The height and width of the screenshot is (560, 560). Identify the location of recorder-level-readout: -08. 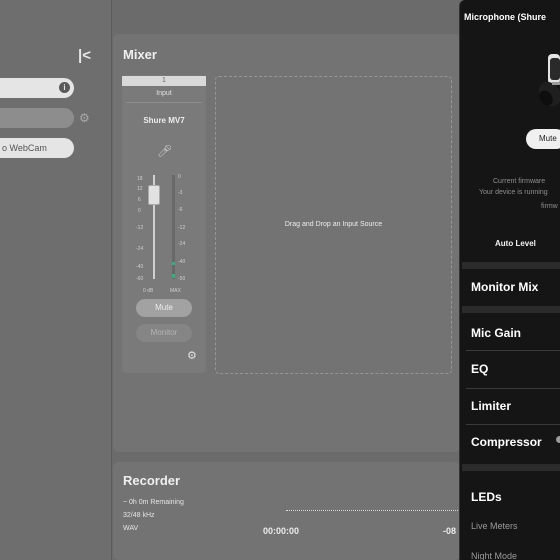
(450, 531).